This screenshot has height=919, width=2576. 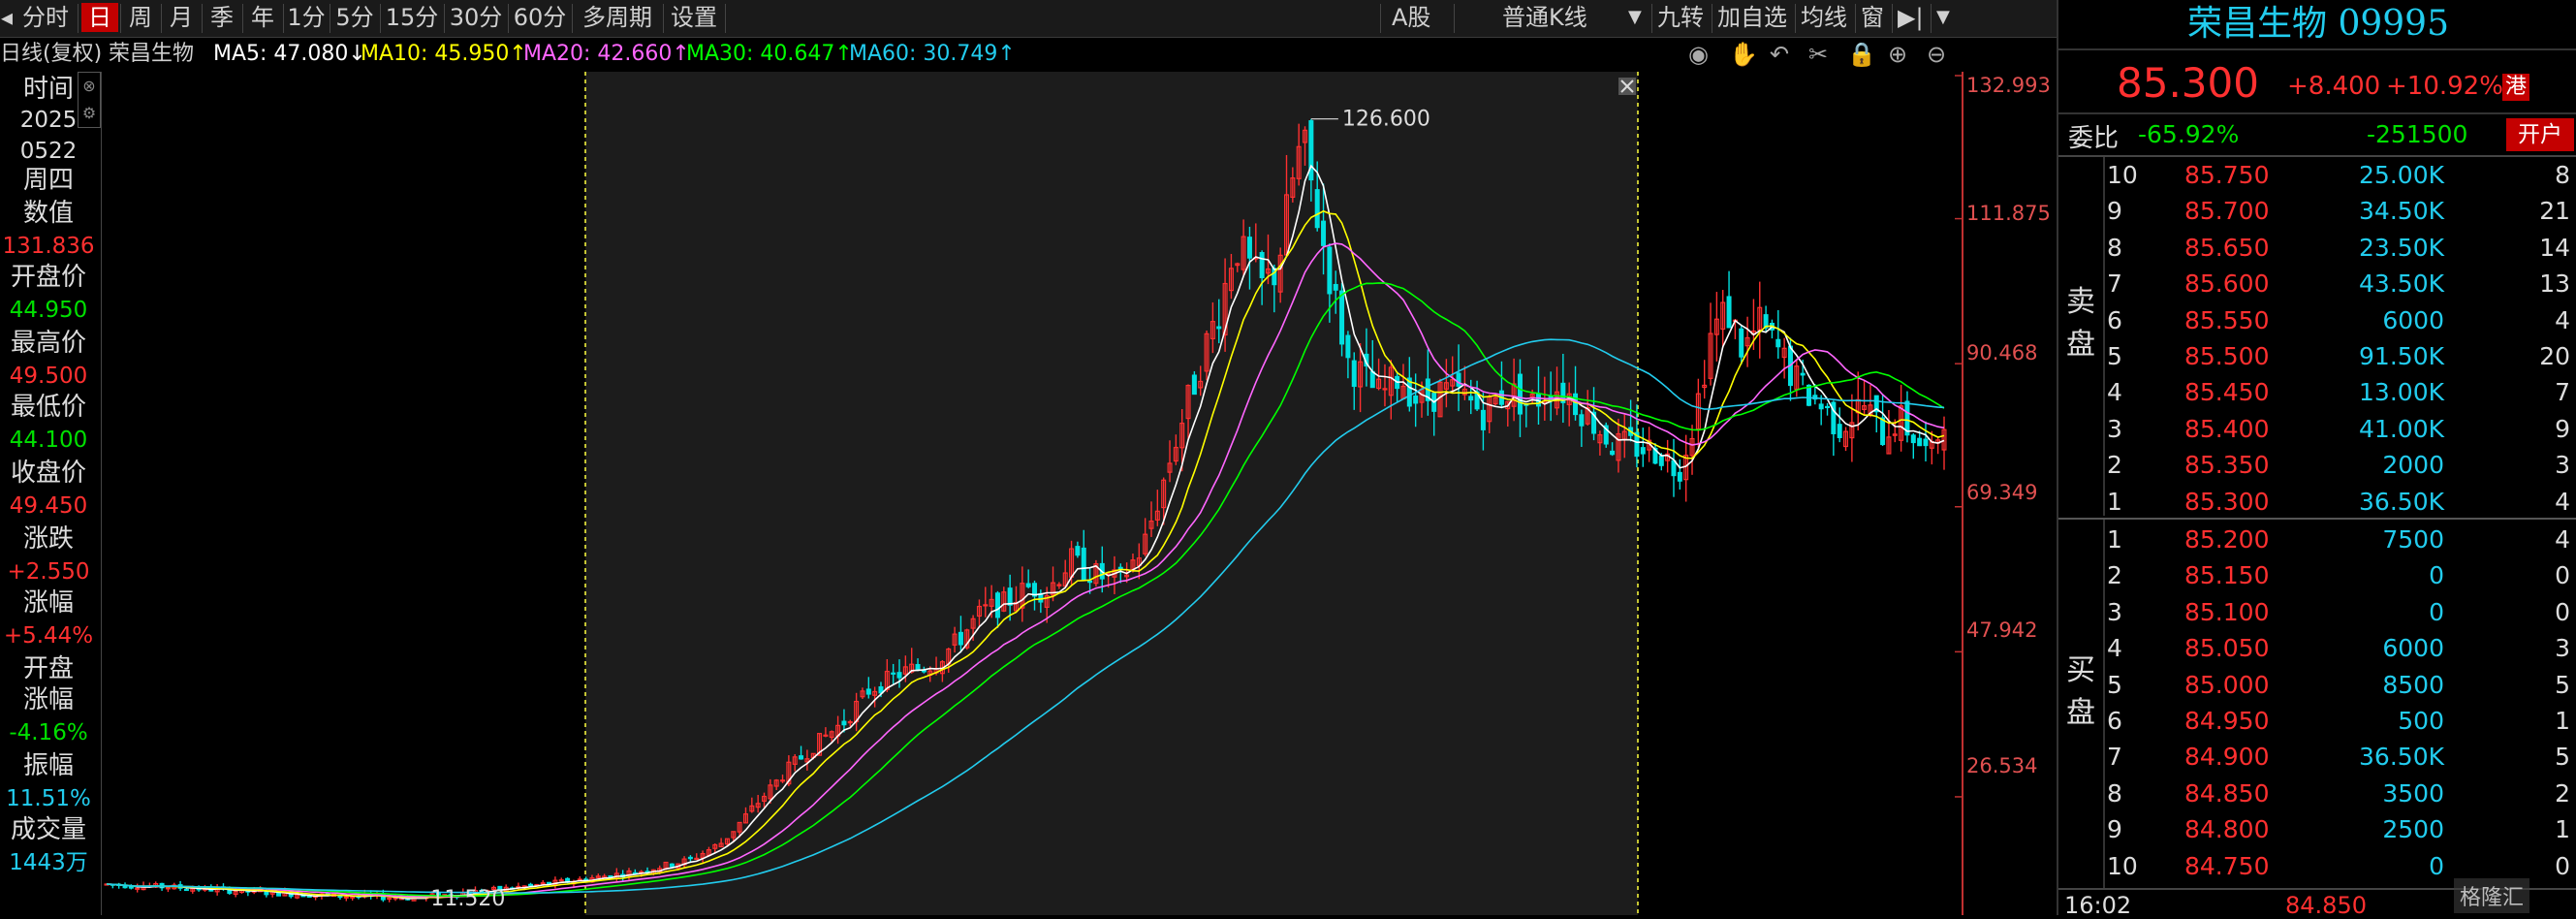 I want to click on trough-label: 11.520, so click(x=467, y=899).